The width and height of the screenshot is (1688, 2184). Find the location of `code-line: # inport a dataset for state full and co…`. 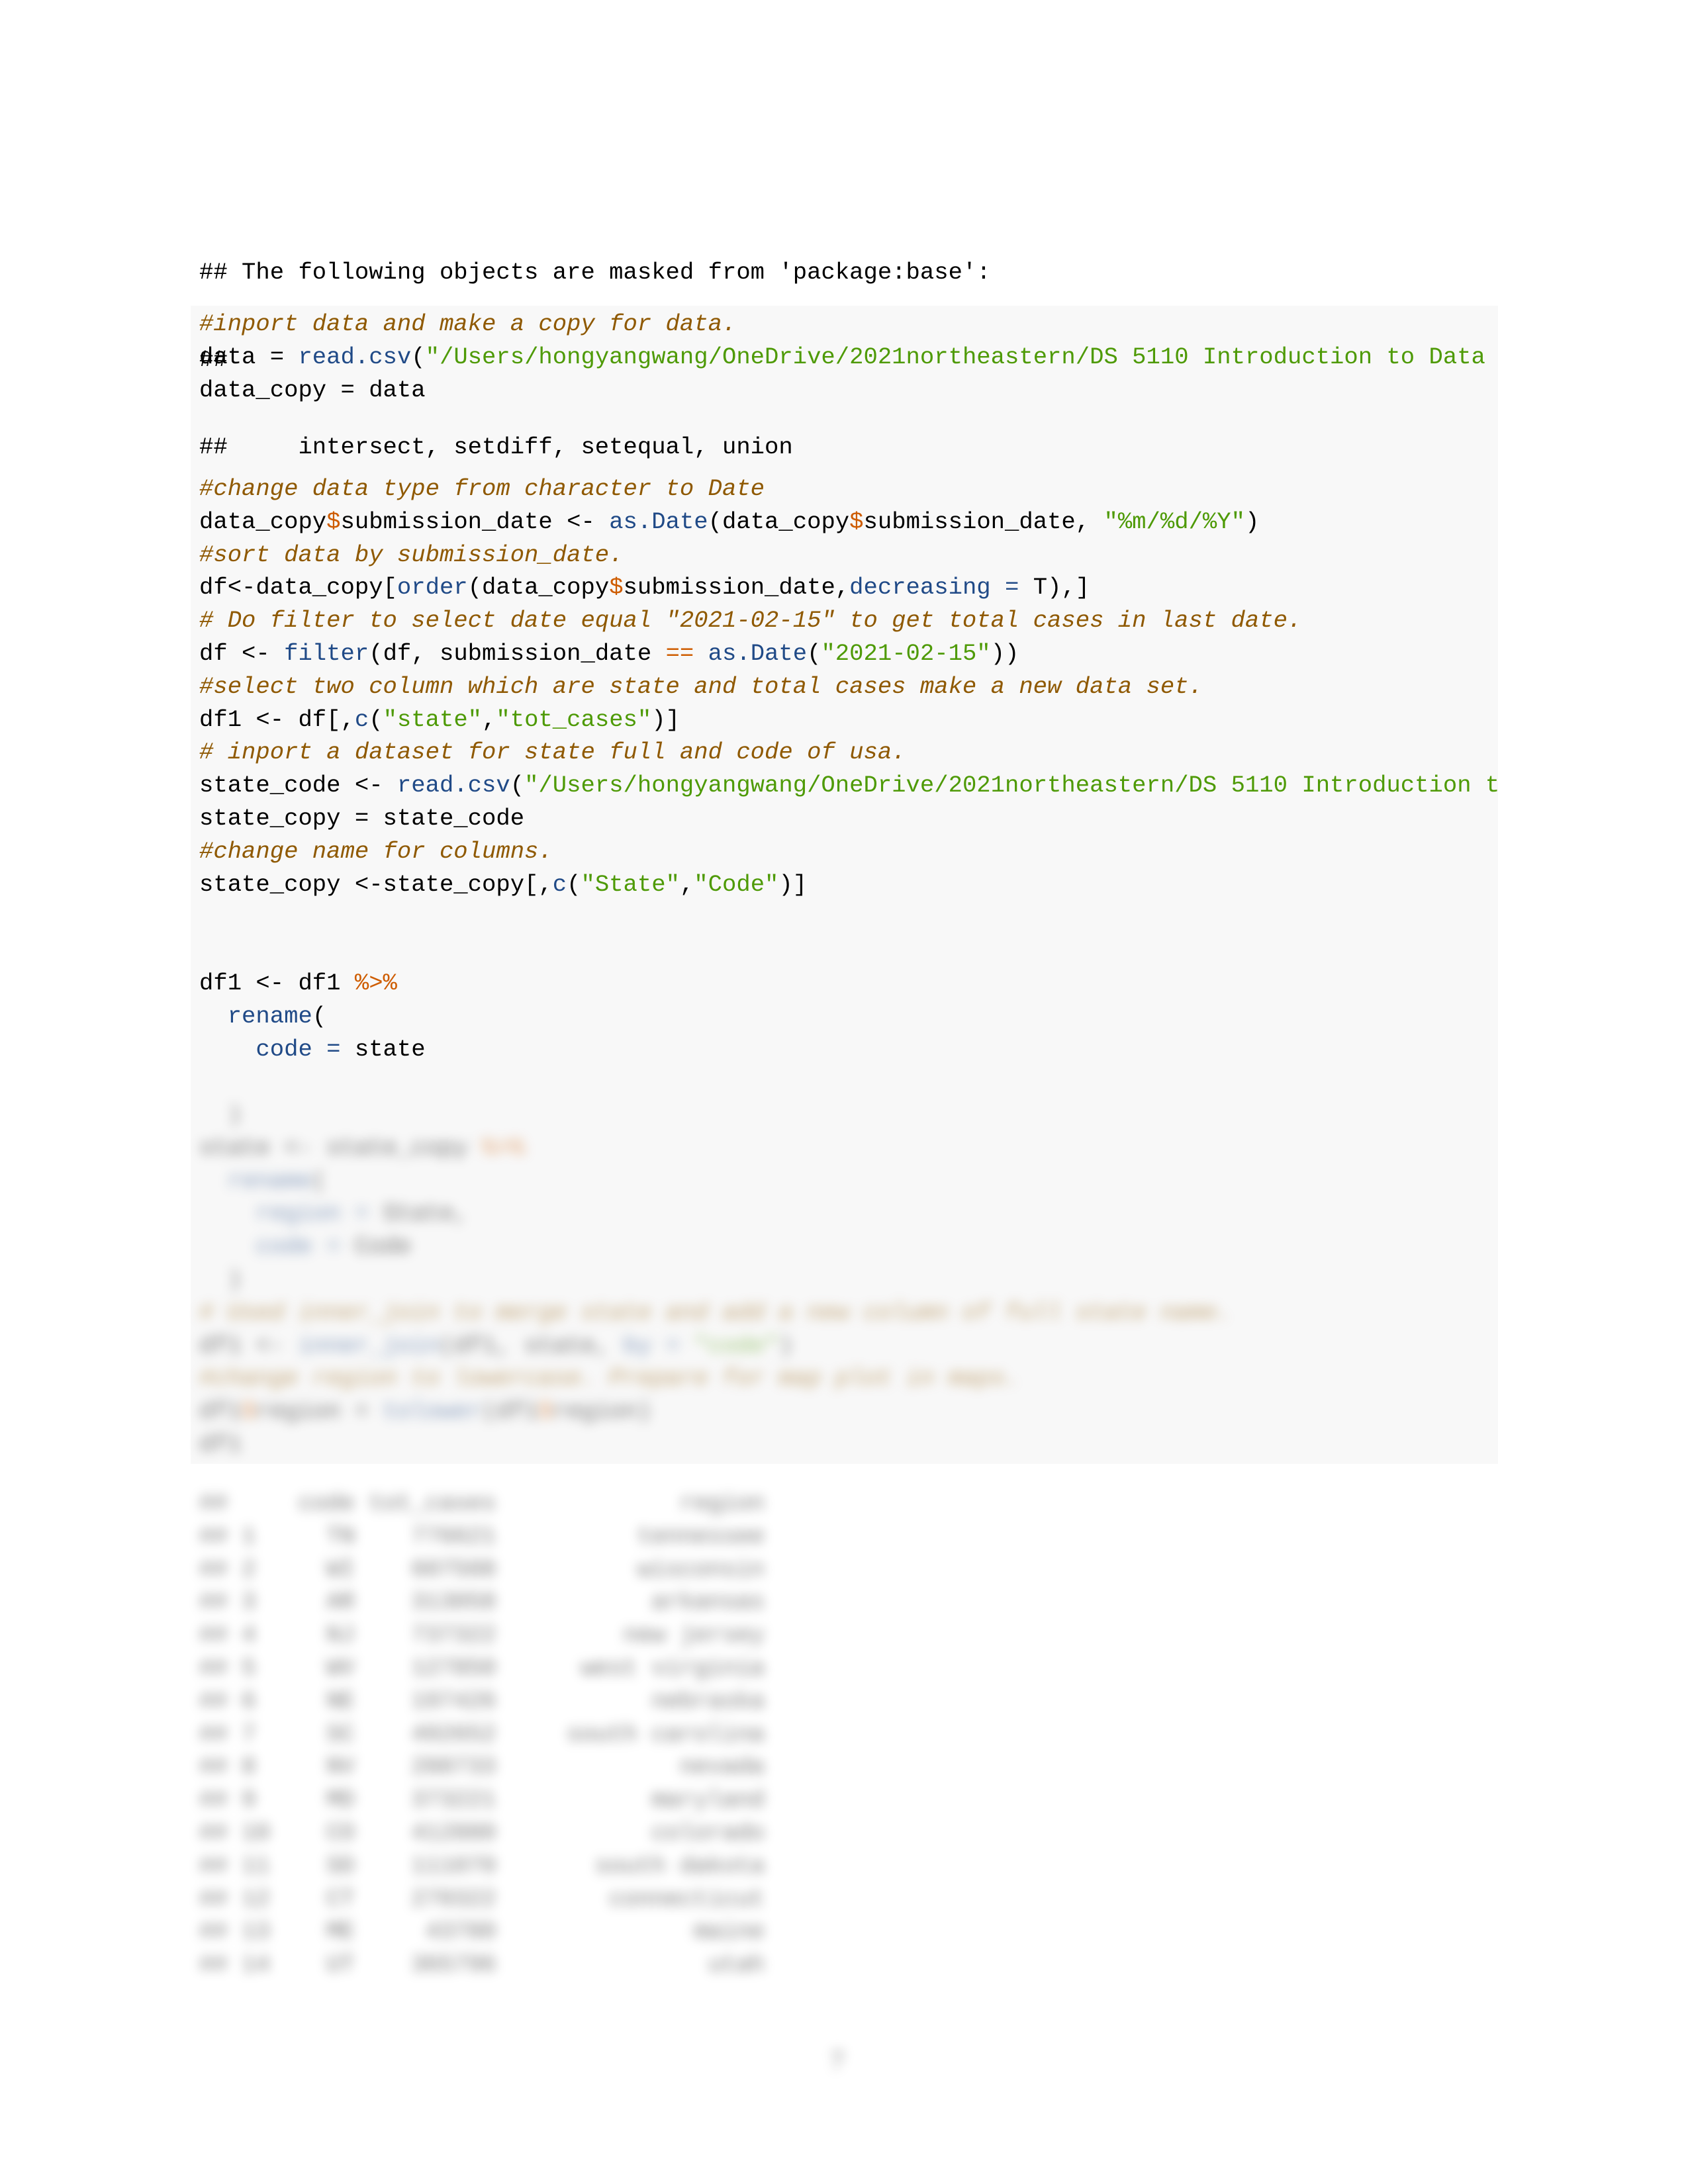

code-line: # inport a dataset for state full and co… is located at coordinates (848, 752).